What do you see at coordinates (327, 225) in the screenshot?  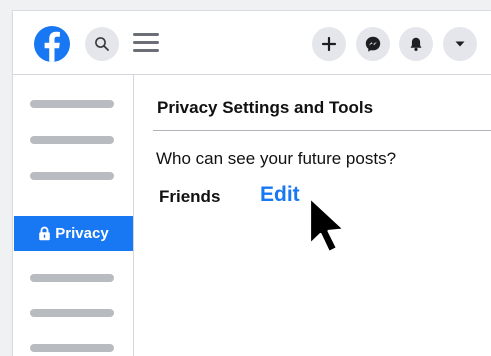 I see `mouse-pointer-icon` at bounding box center [327, 225].